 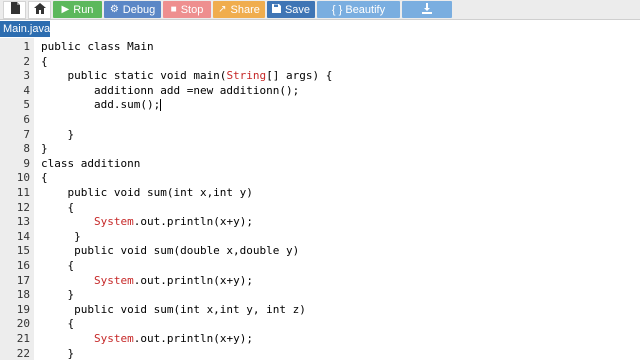 I want to click on line-number: 21, so click(x=23, y=338).